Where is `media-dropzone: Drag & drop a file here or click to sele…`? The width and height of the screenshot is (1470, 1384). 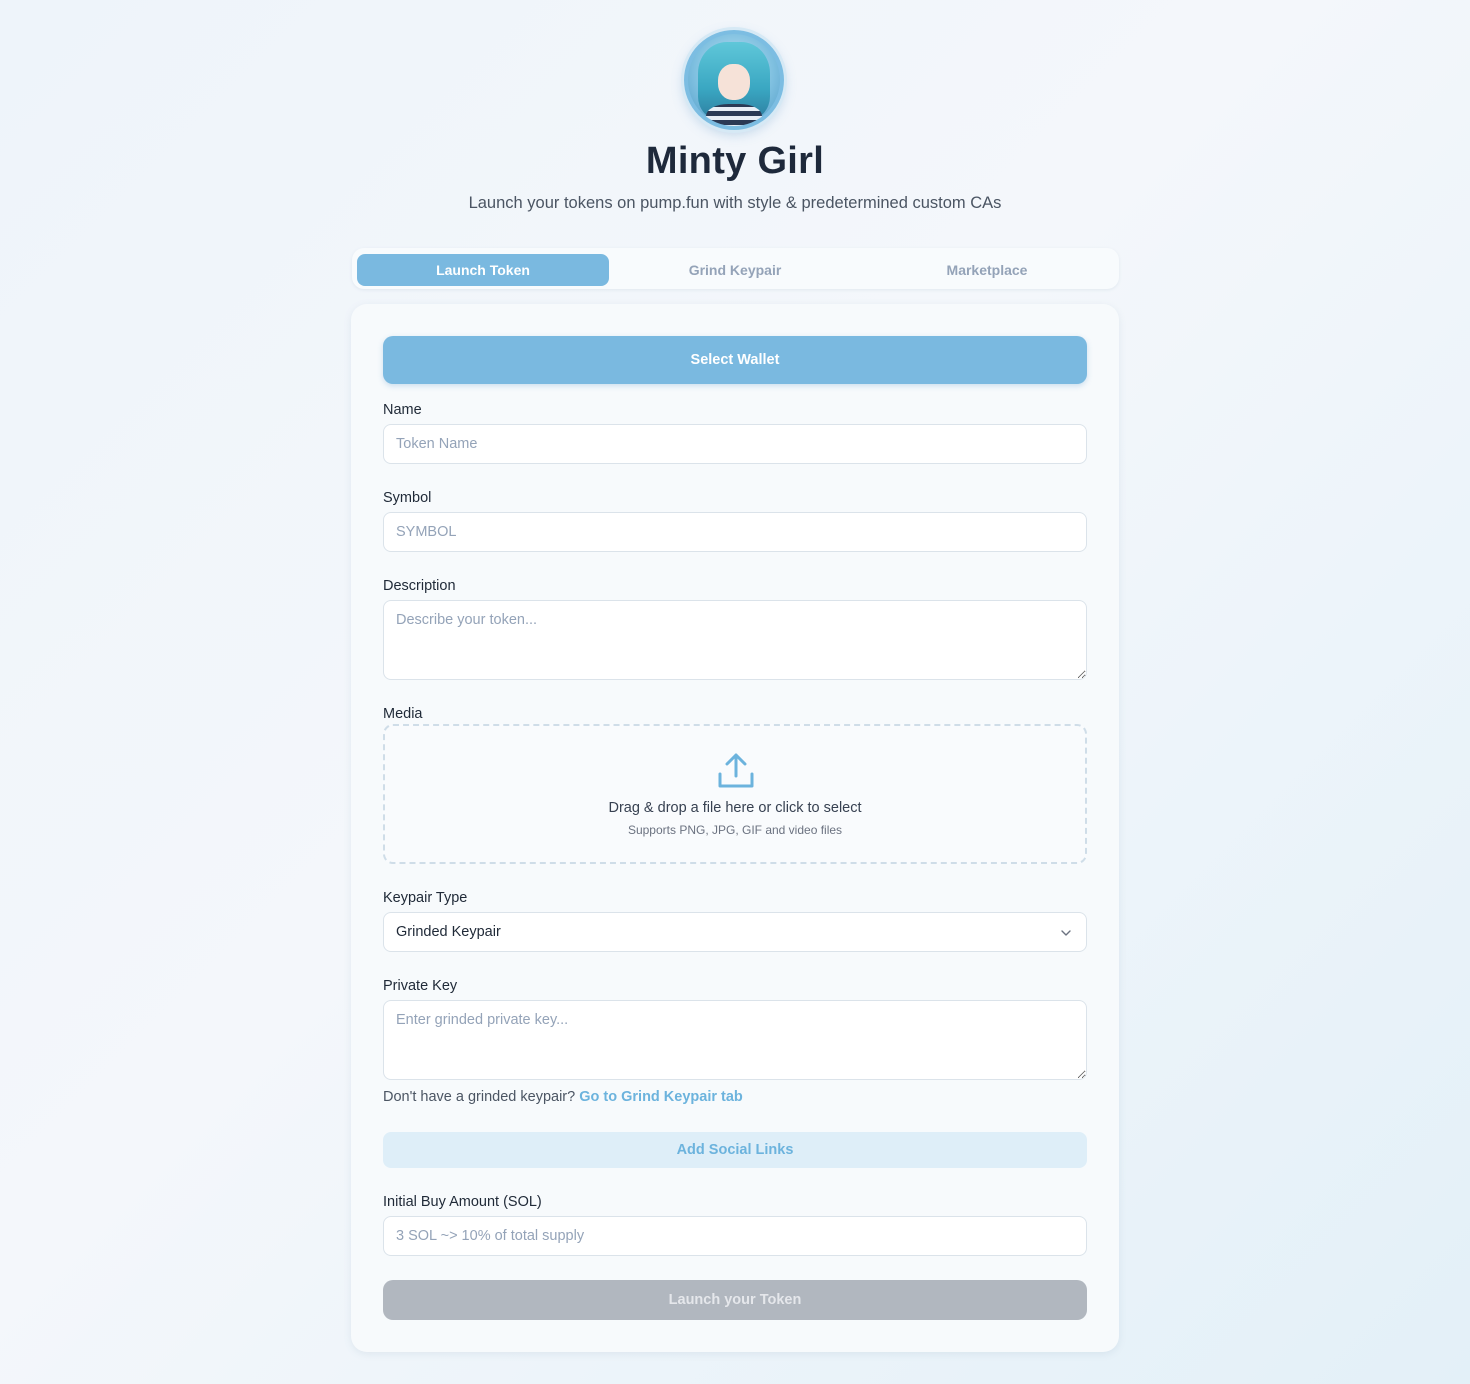 media-dropzone: Drag & drop a file here or click to sele… is located at coordinates (735, 794).